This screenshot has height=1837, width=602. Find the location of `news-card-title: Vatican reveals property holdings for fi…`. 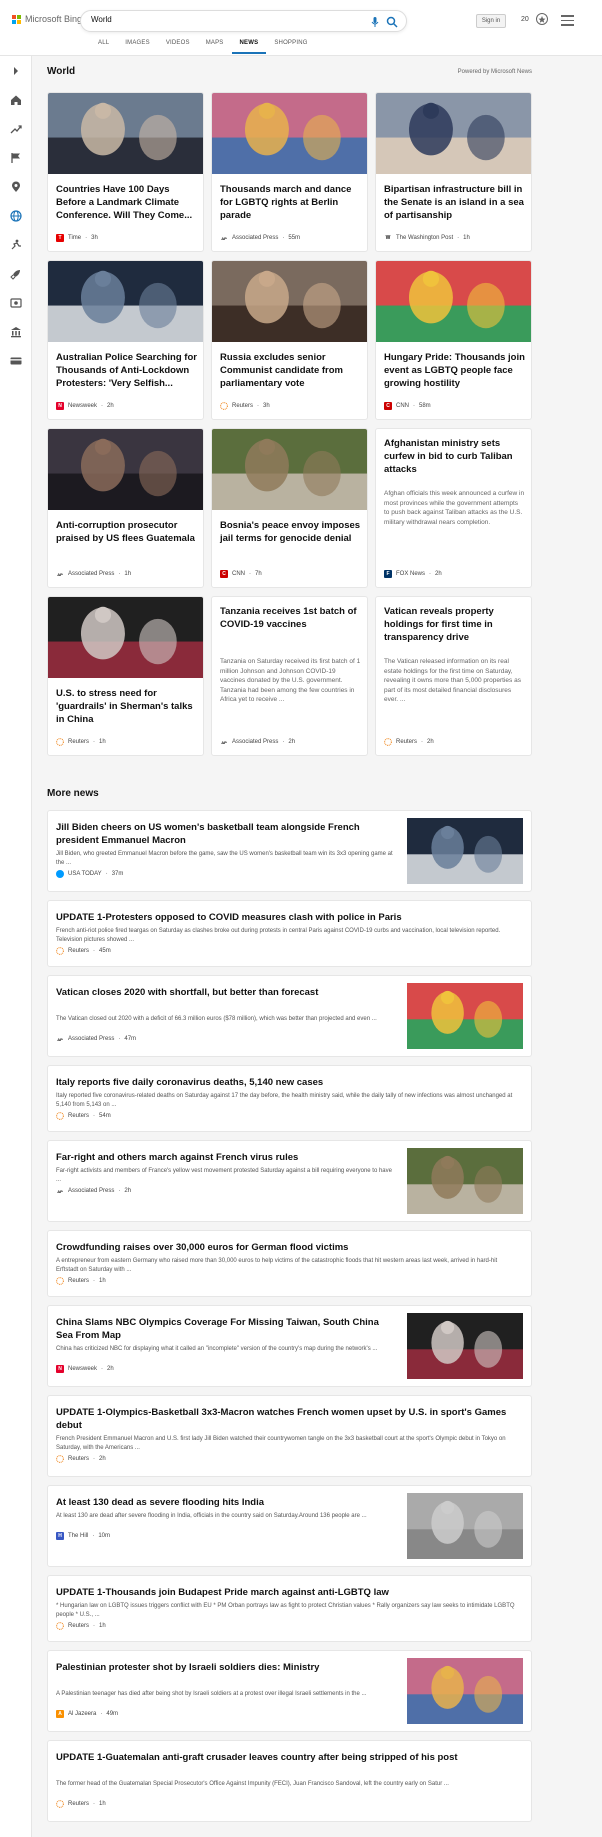

news-card-title: Vatican reveals property holdings for fi… is located at coordinates (454, 624).